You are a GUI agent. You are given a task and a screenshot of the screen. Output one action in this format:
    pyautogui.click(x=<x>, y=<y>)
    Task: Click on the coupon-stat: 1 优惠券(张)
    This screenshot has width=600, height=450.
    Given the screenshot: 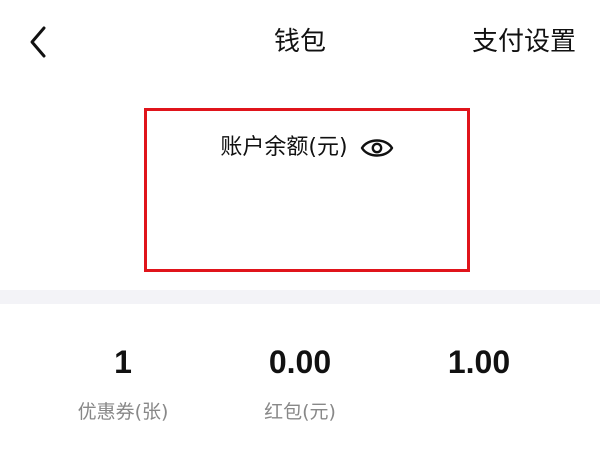 What is the action you would take?
    pyautogui.click(x=123, y=378)
    